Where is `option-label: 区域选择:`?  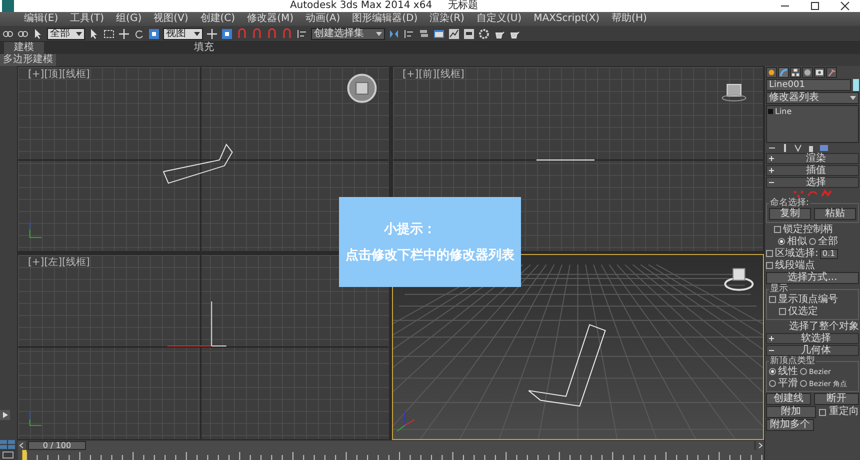
option-label: 区域选择: is located at coordinates (796, 253).